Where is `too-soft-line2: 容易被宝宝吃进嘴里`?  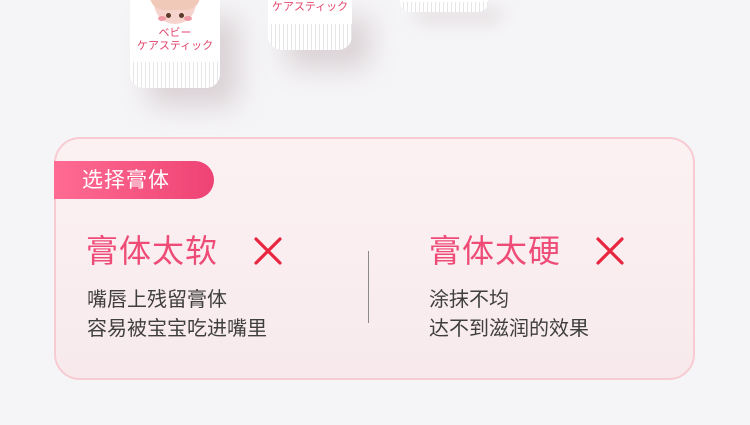
too-soft-line2: 容易被宝宝吃进嘴里 is located at coordinates (177, 328).